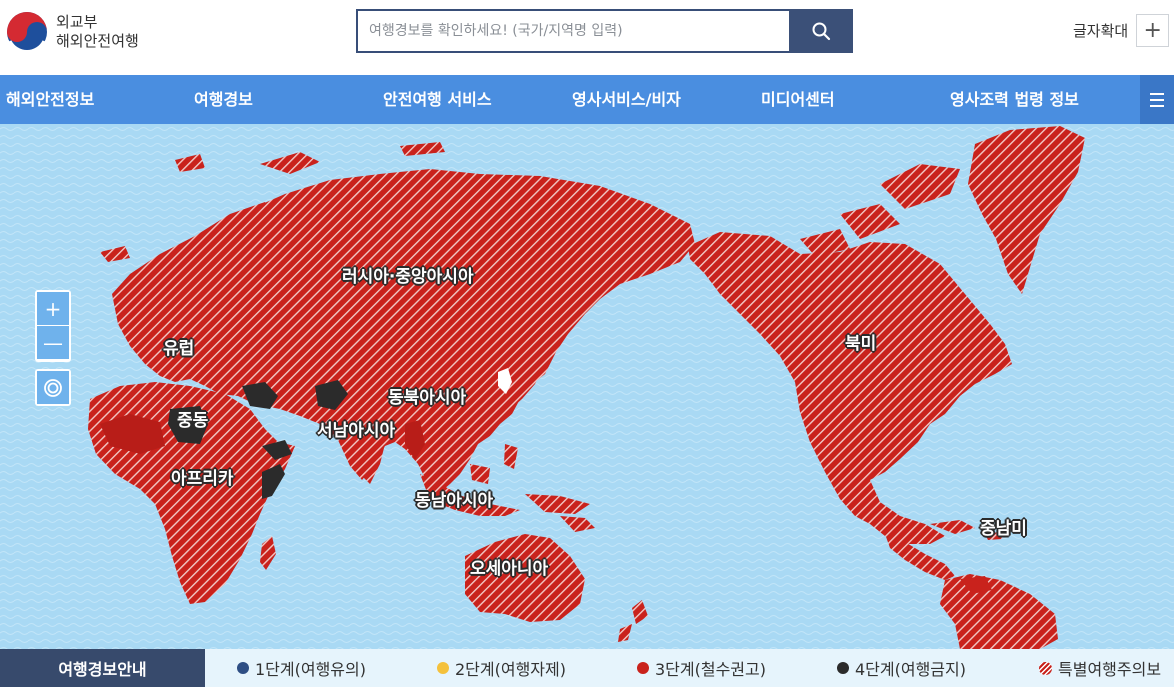 The width and height of the screenshot is (1174, 687). What do you see at coordinates (910, 669) in the screenshot?
I see `legend-level4-label: 4단계(여행금지)` at bounding box center [910, 669].